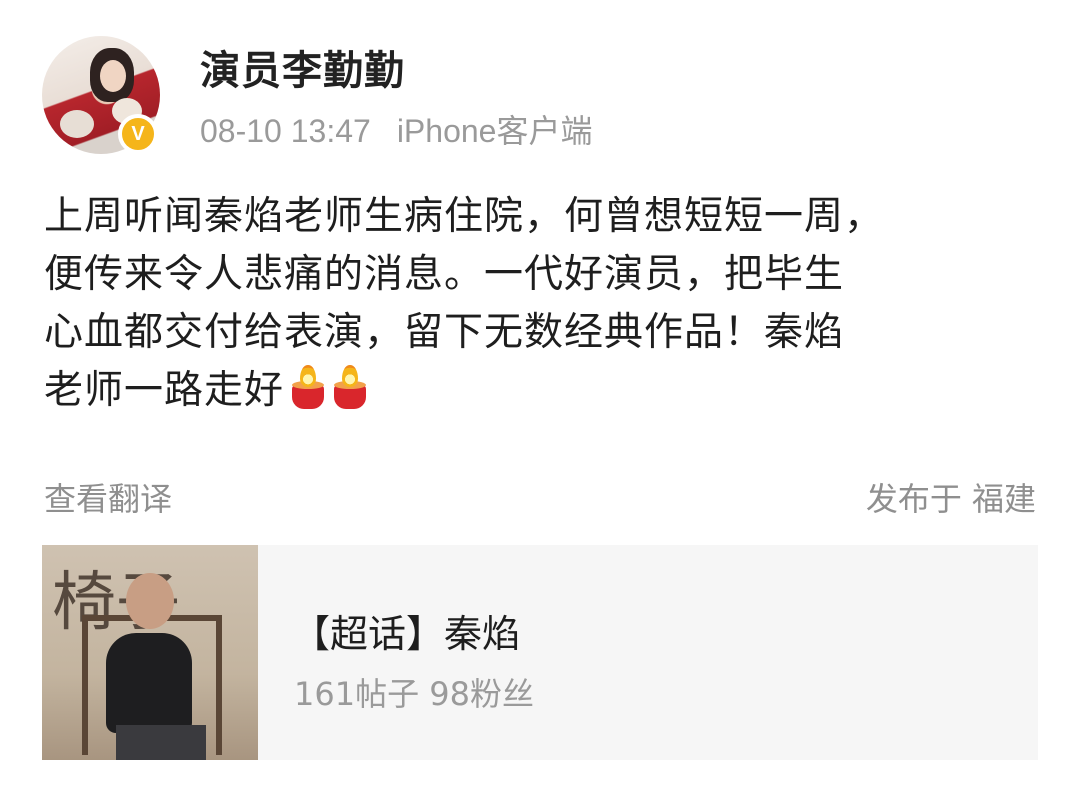 The height and width of the screenshot is (793, 1080). I want to click on content-line: 上周听闻秦焰老师生病住院，何曾想短短一周，, so click(464, 216).